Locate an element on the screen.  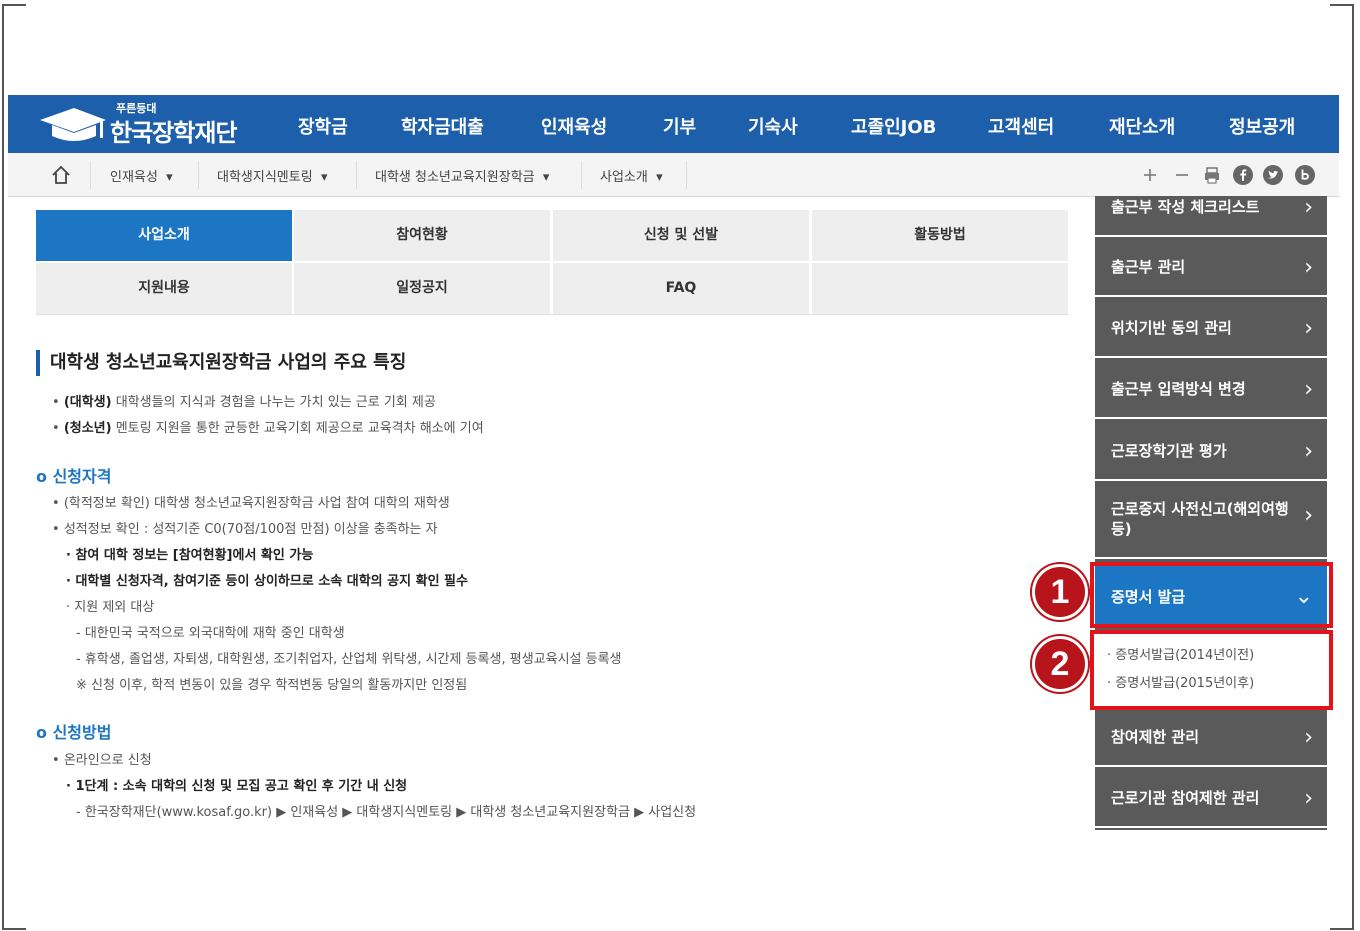
sidebar-item-input-method: 출근부 입력방식 변경 › is located at coordinates (1211, 389).